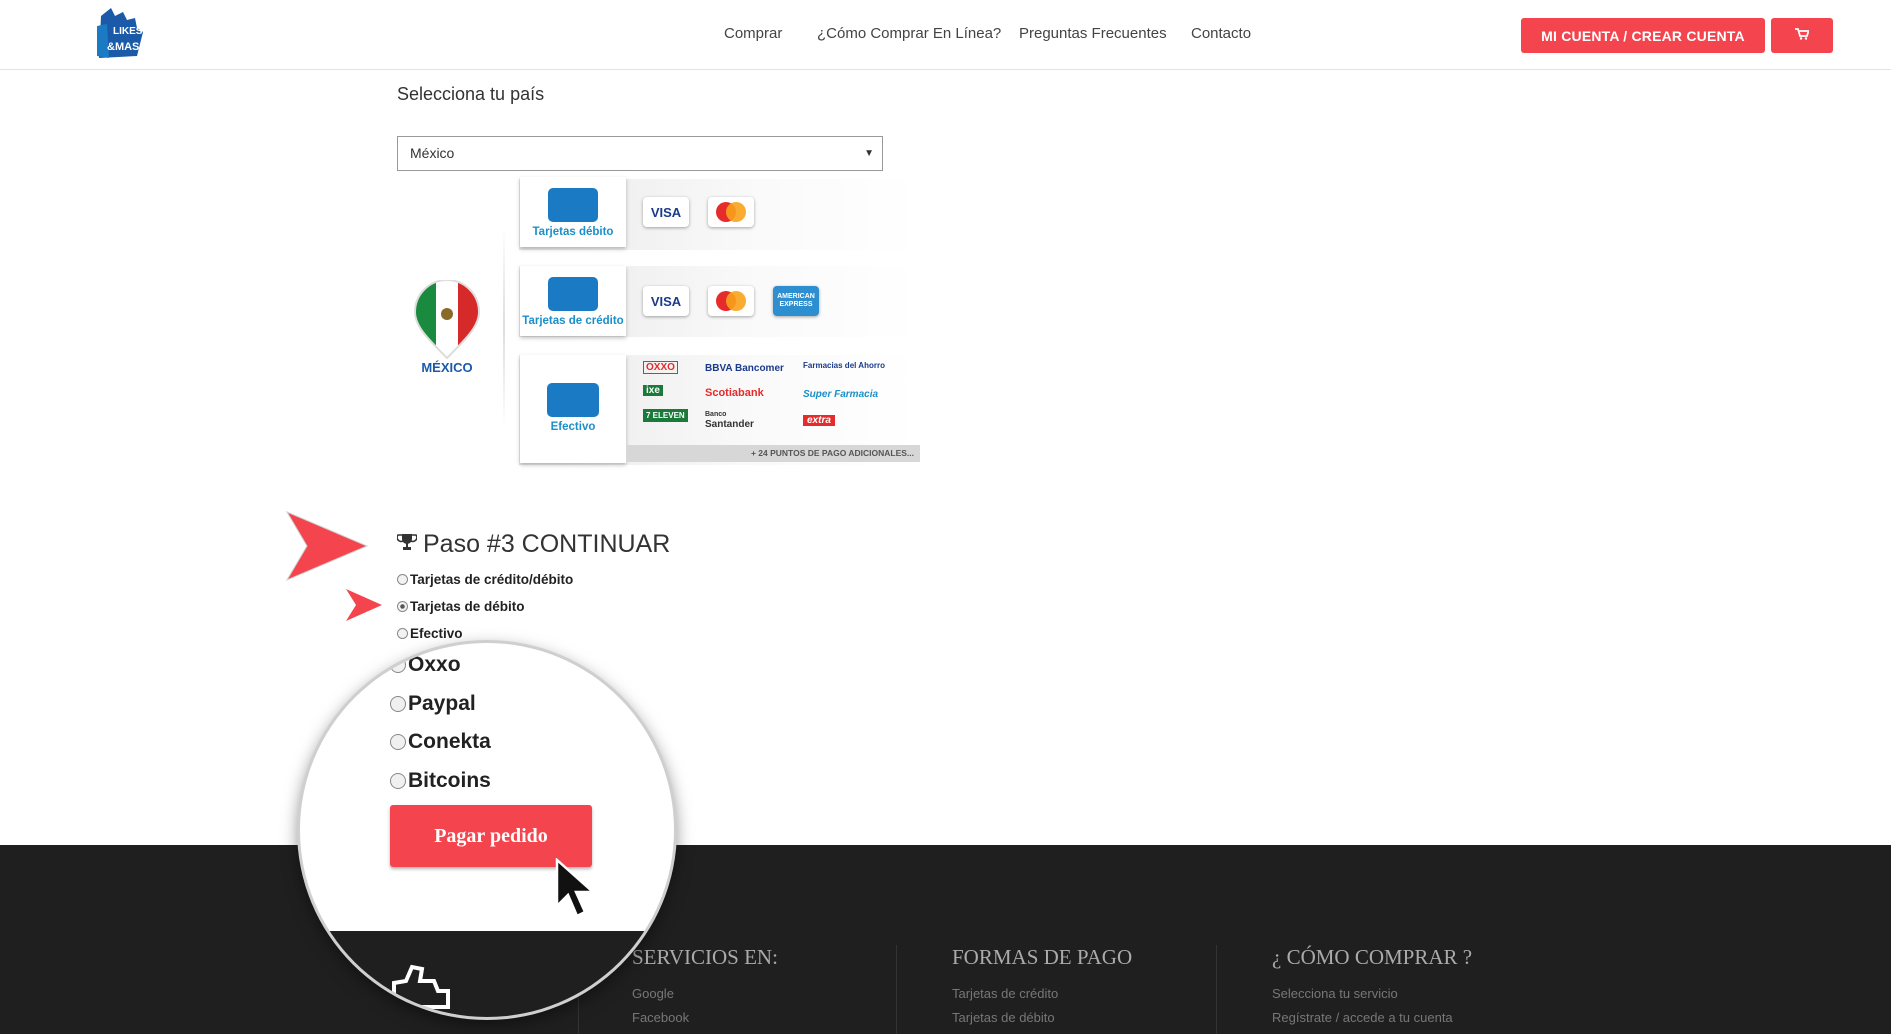 This screenshot has width=1891, height=1034. What do you see at coordinates (1042, 994) in the screenshot?
I see `footer-link-credito: Tarjetas de crédito` at bounding box center [1042, 994].